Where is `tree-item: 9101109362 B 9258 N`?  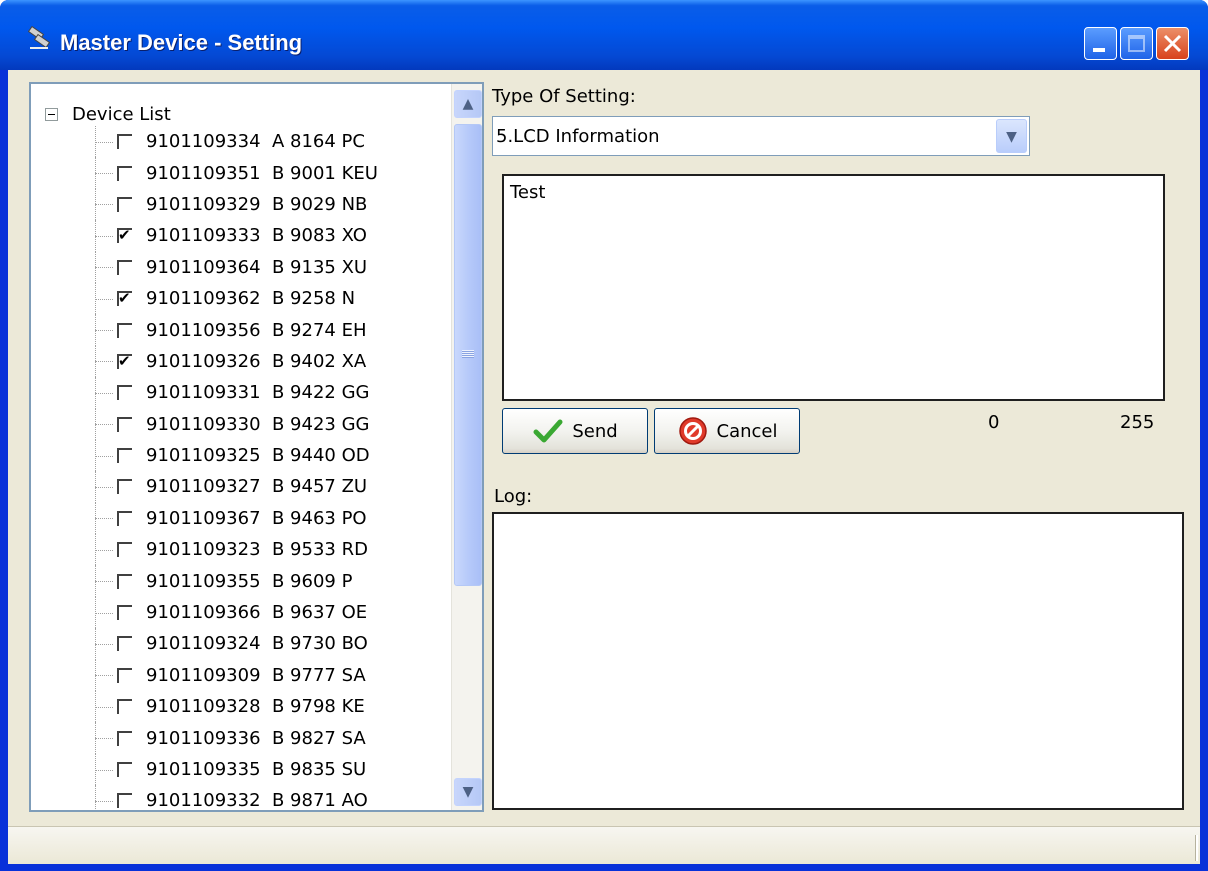 tree-item: 9101109362 B 9258 N is located at coordinates (241, 298).